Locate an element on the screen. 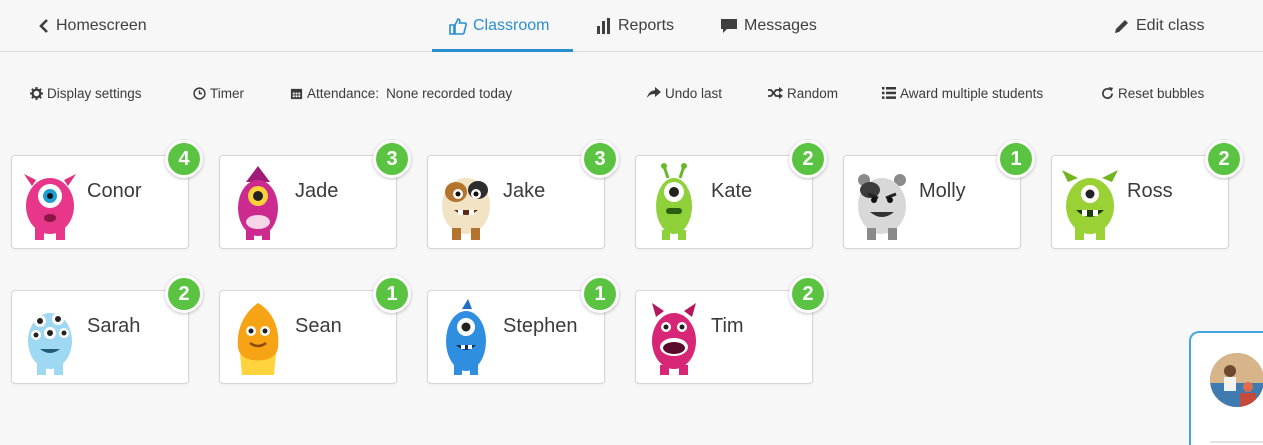 This screenshot has width=1263, height=445. class-photo-image is located at coordinates (1236, 380).